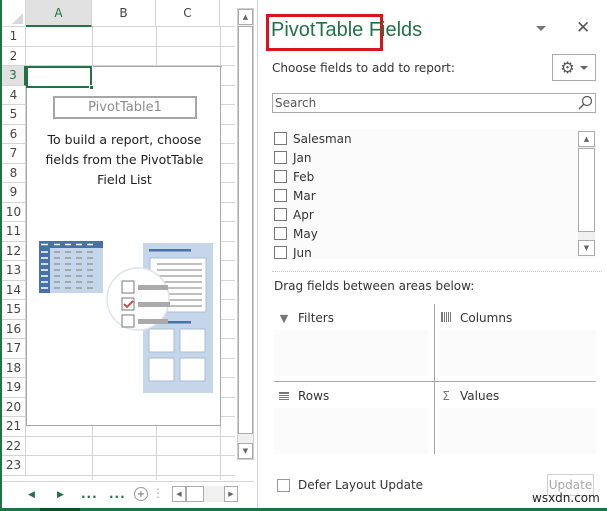  I want to click on row-header-16: 16, so click(14, 329).